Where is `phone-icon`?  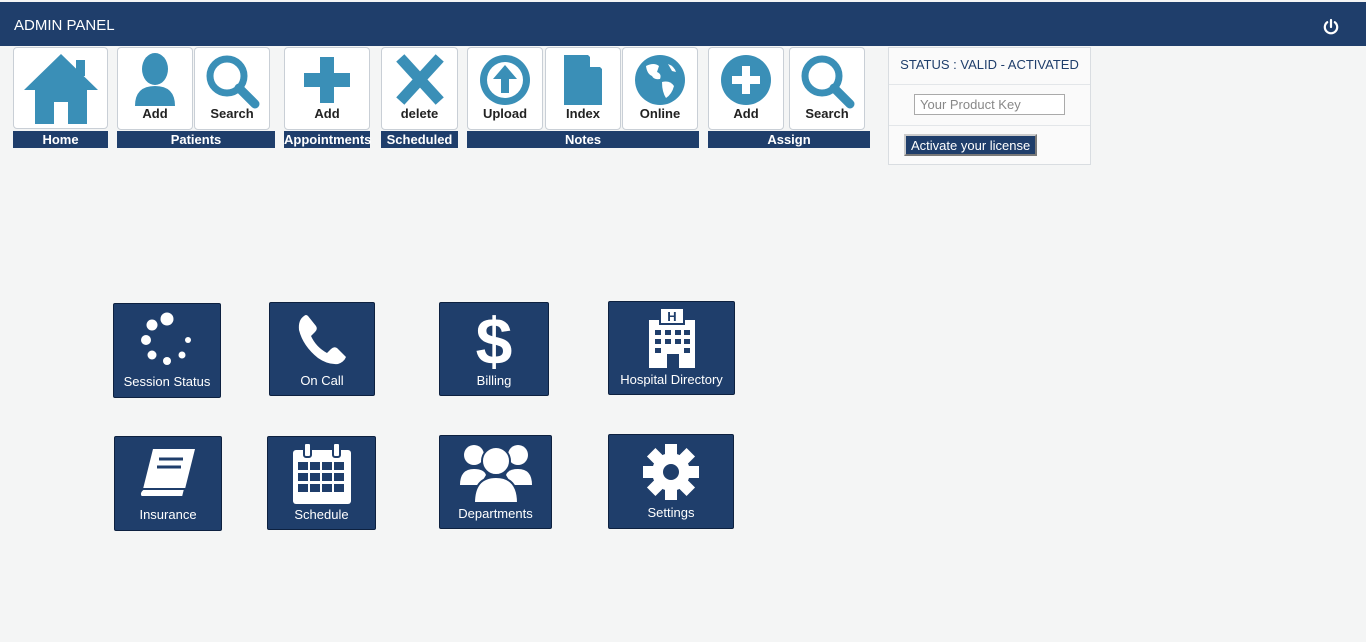
phone-icon is located at coordinates (322, 340).